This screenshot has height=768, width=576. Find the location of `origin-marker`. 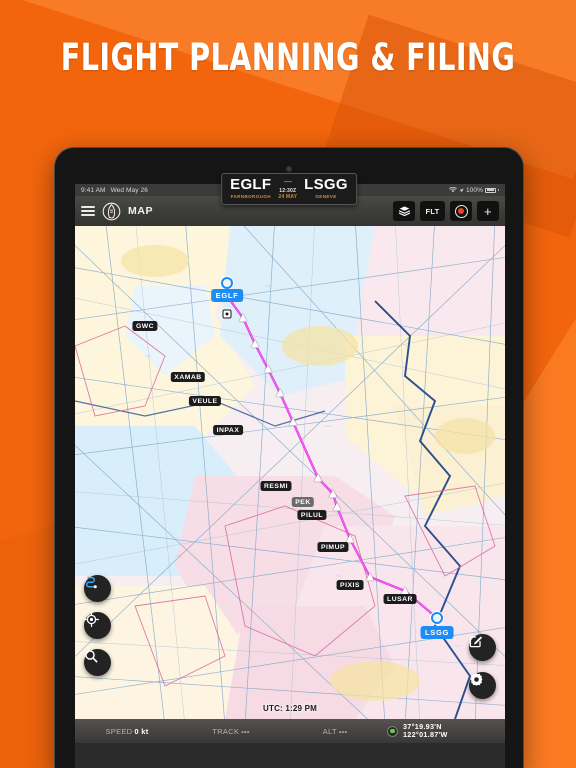

origin-marker is located at coordinates (227, 283).